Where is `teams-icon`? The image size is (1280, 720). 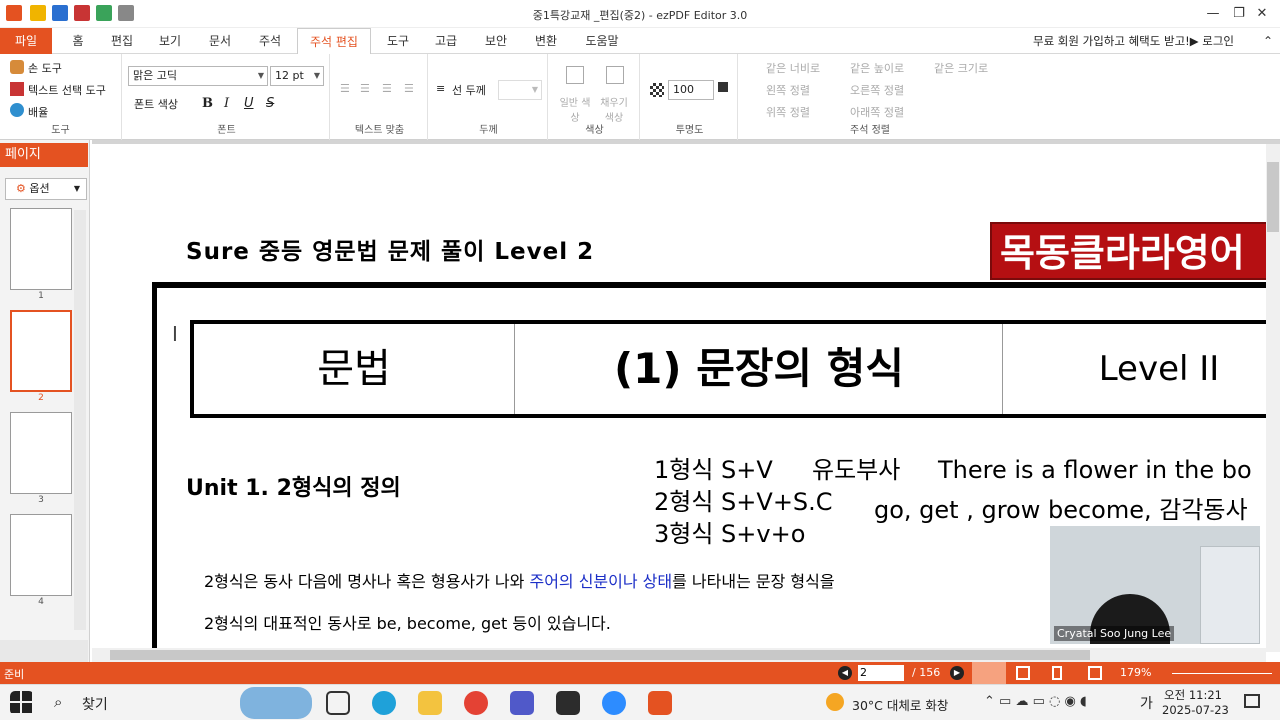 teams-icon is located at coordinates (522, 703).